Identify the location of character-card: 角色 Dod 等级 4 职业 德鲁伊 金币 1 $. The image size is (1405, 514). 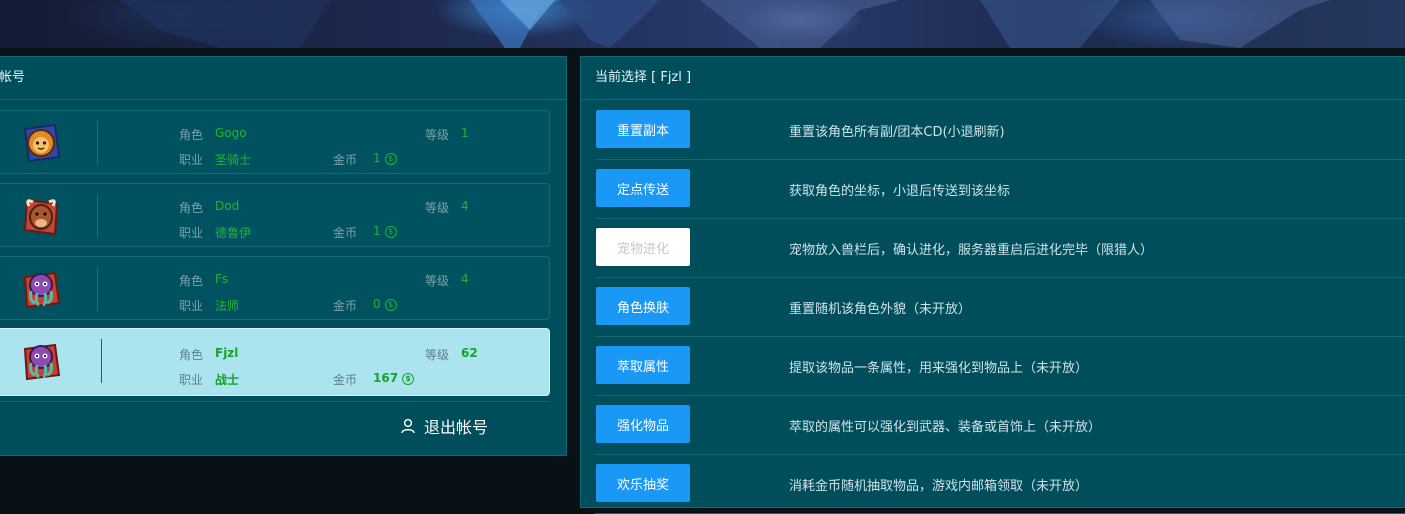
(275, 215).